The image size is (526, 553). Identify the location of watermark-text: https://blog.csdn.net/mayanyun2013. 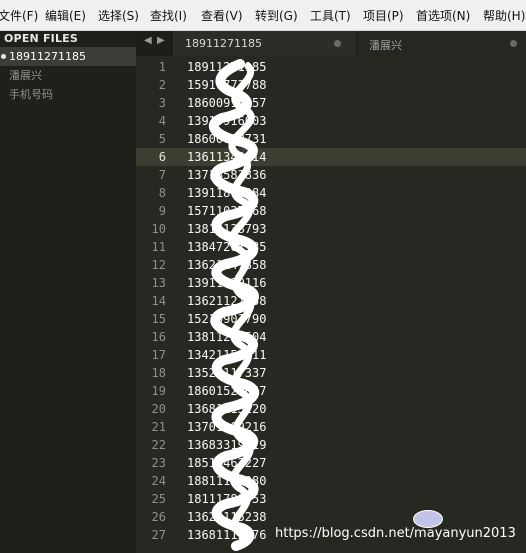
(395, 533).